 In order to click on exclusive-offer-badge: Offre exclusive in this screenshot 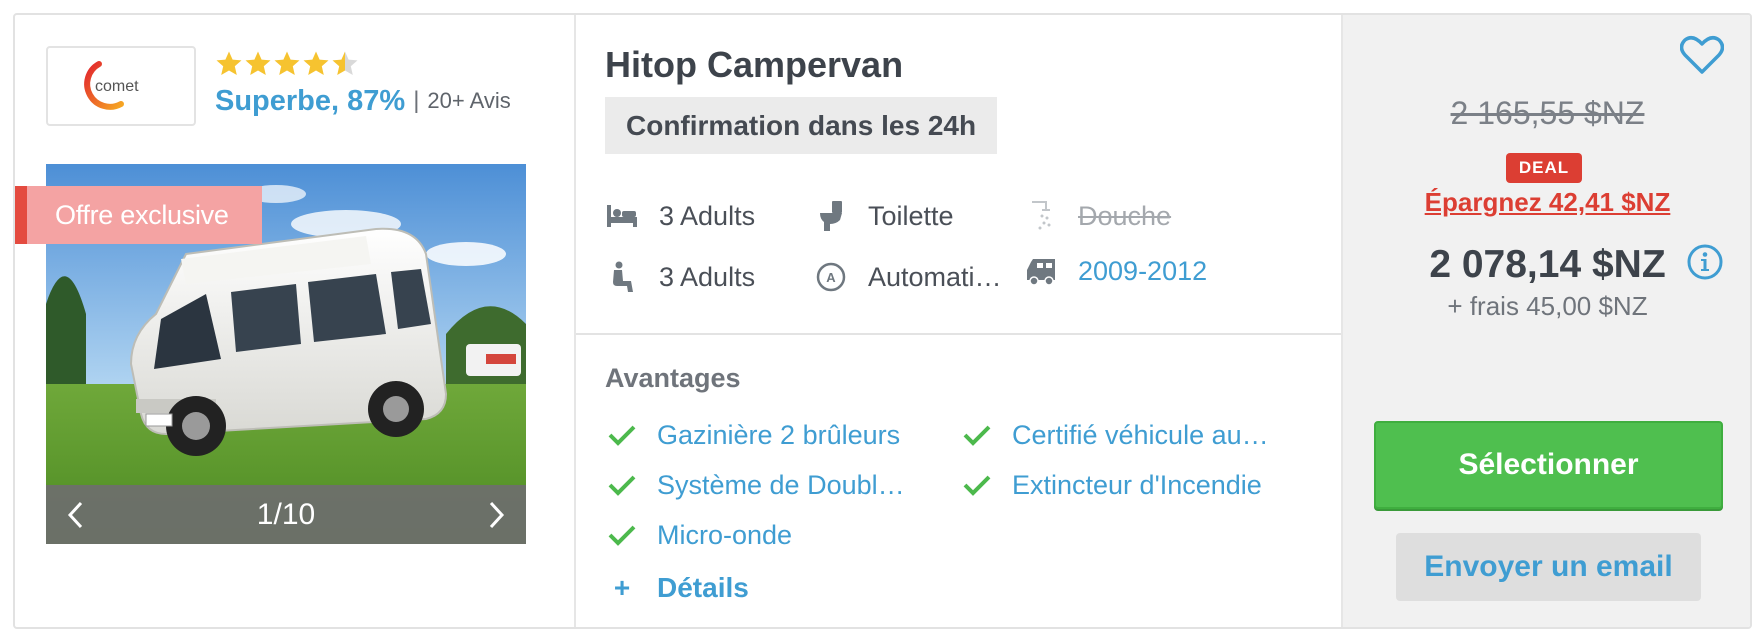, I will do `click(138, 215)`.